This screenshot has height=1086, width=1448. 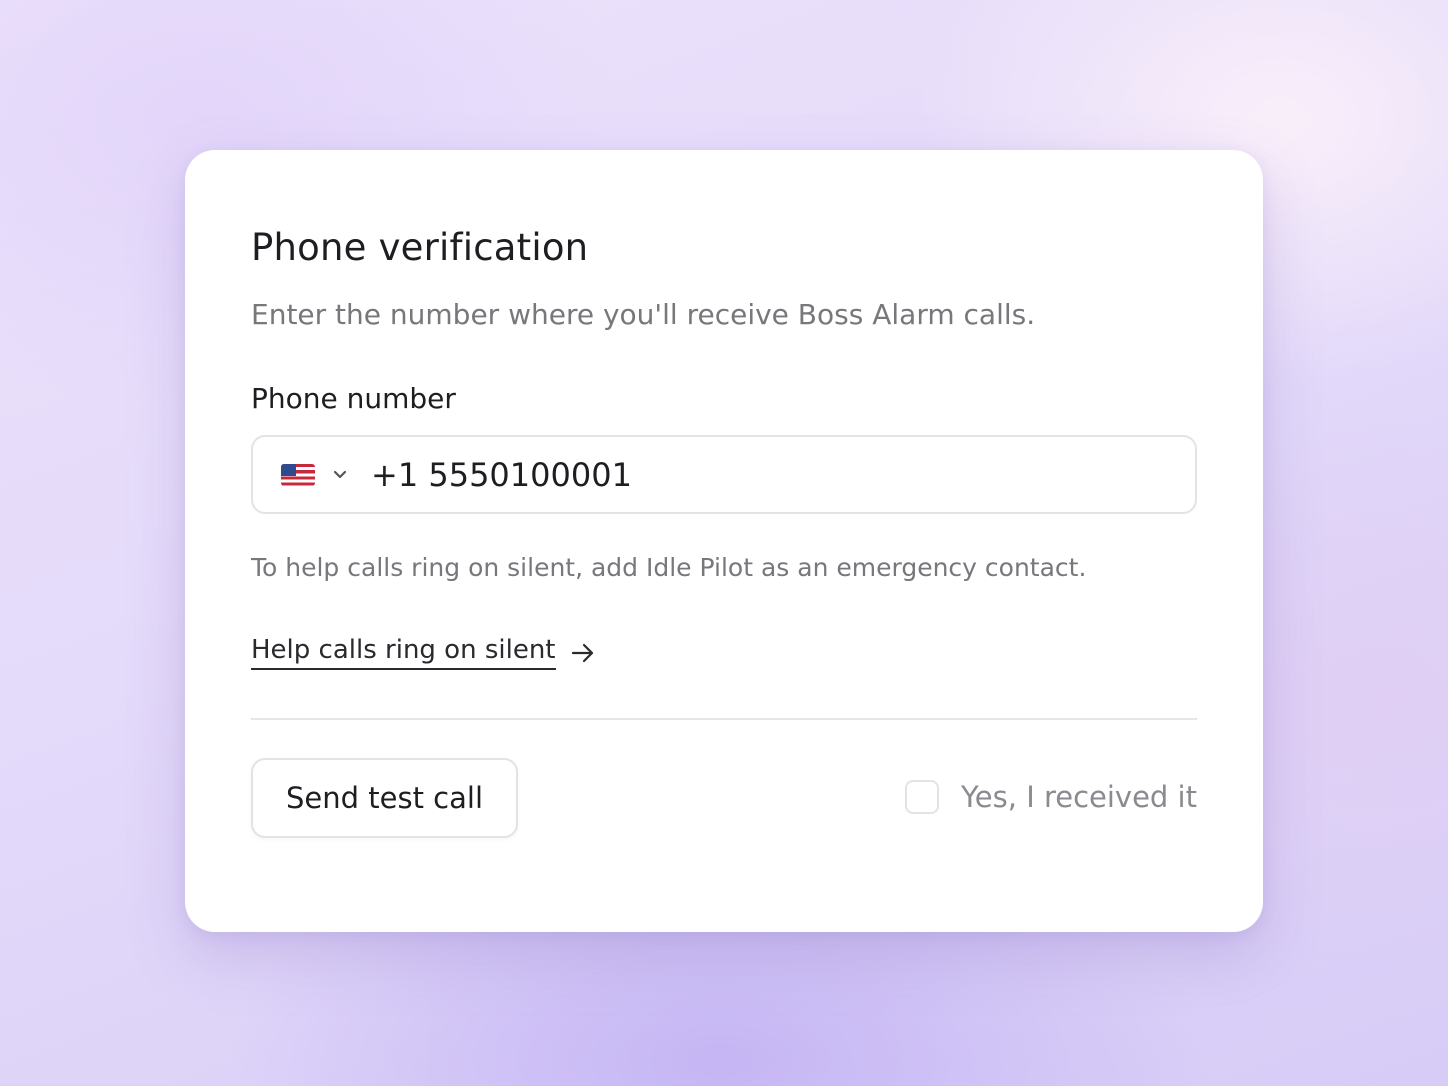 What do you see at coordinates (298, 474) in the screenshot?
I see `us-flag-icon` at bounding box center [298, 474].